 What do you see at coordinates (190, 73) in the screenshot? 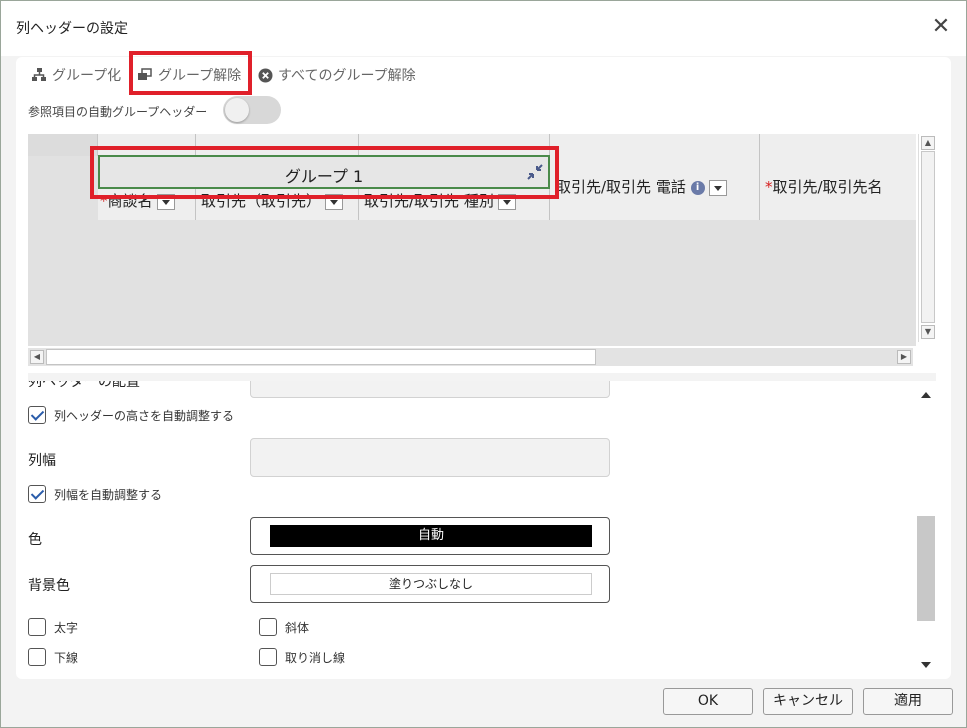
I see `ungroup-highlight-box` at bounding box center [190, 73].